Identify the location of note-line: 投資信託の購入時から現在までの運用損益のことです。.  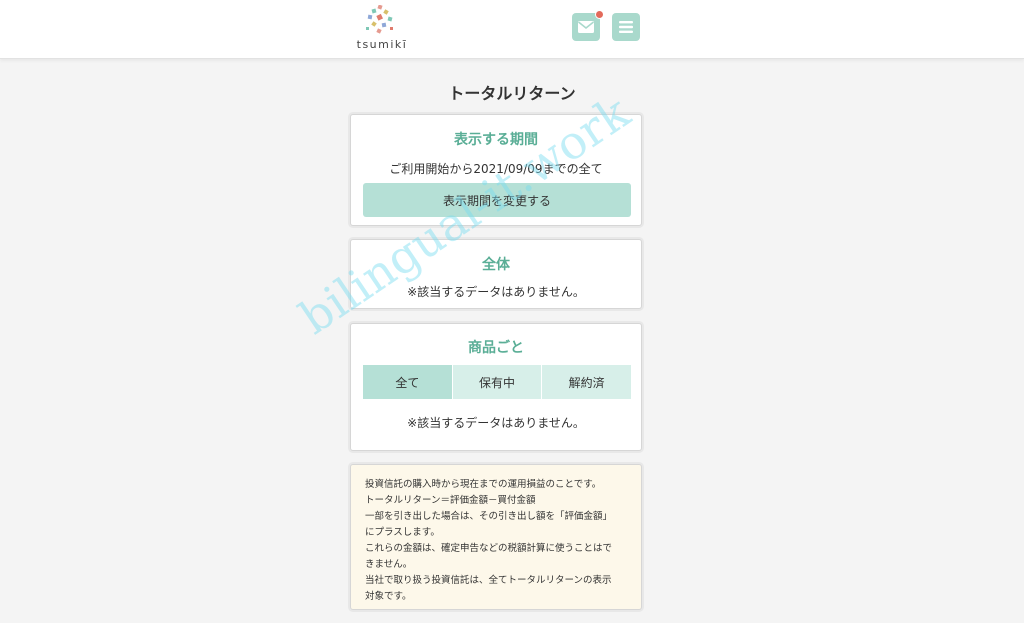
(483, 484).